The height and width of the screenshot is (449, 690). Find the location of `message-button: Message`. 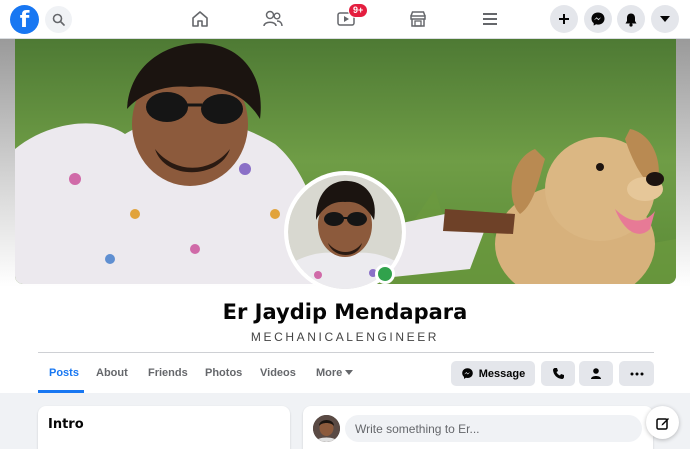

message-button: Message is located at coordinates (493, 373).